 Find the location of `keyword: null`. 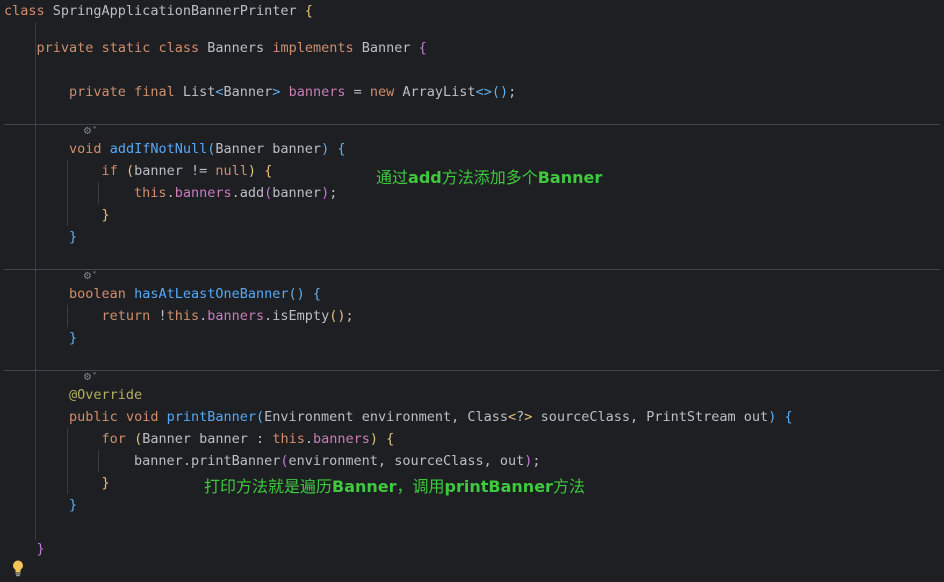

keyword: null is located at coordinates (231, 171).